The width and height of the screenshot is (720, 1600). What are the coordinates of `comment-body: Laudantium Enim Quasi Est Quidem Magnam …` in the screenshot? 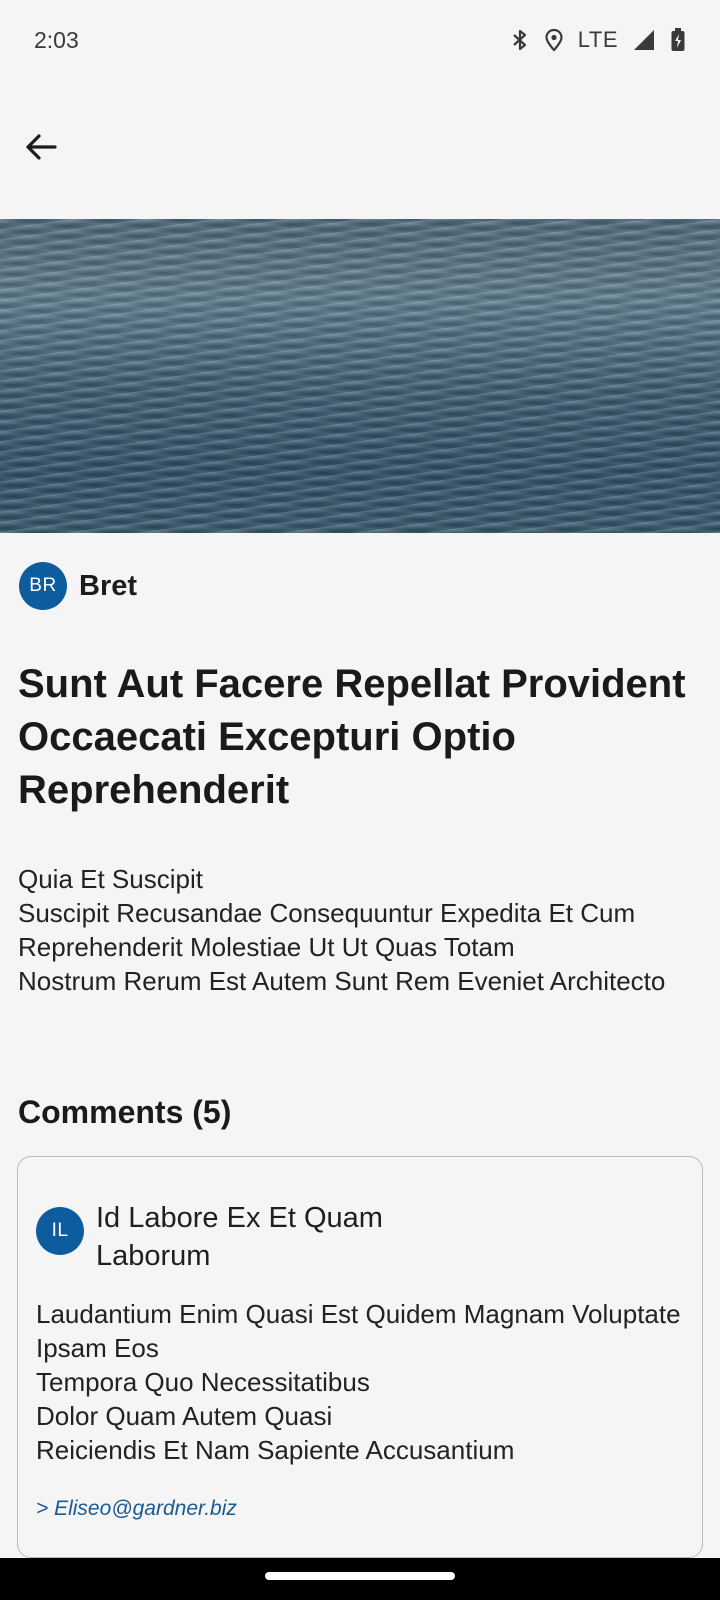 It's located at (358, 1382).